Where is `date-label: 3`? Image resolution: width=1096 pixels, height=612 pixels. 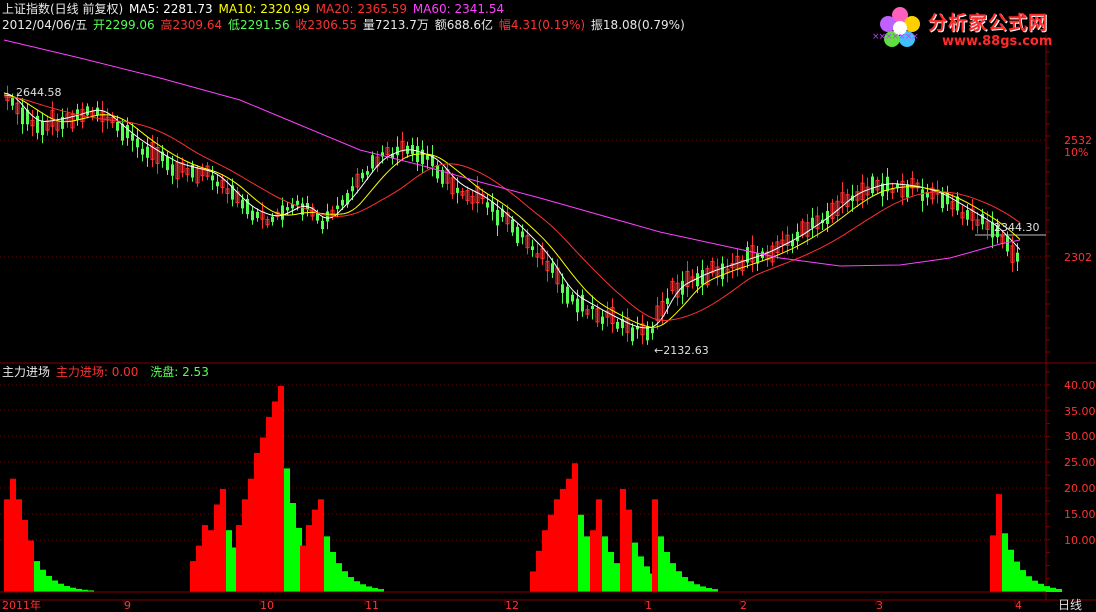 date-label: 3 is located at coordinates (879, 605).